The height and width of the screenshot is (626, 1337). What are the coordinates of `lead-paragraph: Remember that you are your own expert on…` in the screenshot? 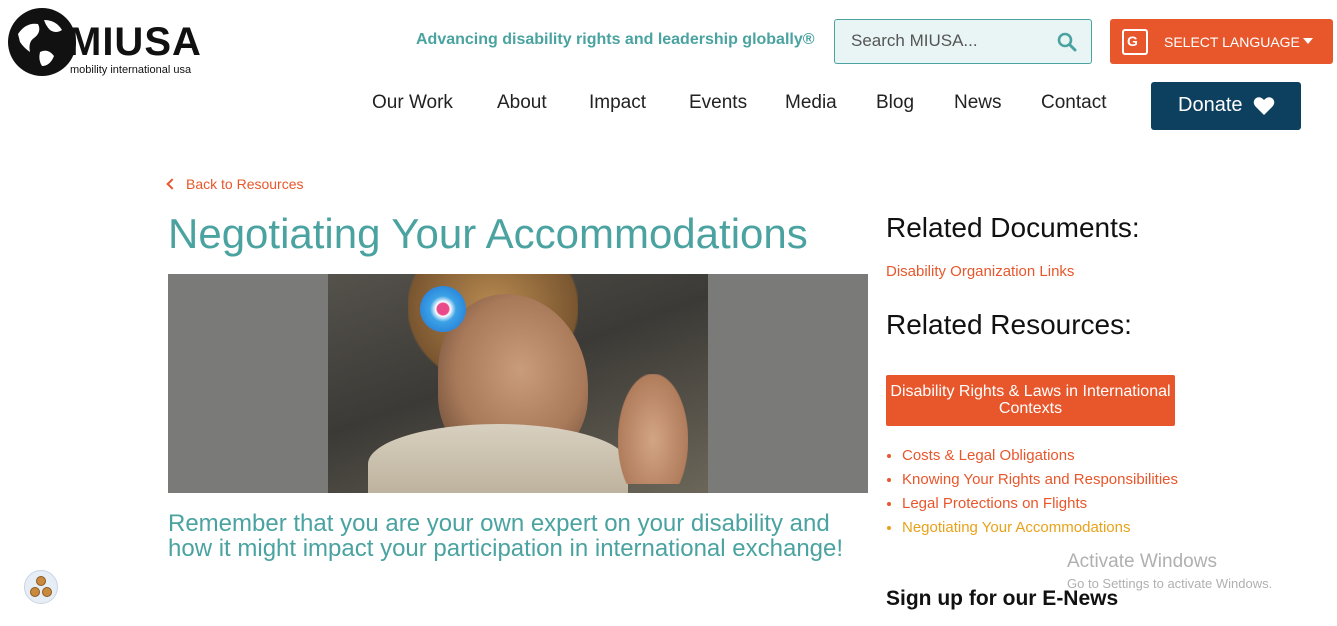 It's located at (506, 536).